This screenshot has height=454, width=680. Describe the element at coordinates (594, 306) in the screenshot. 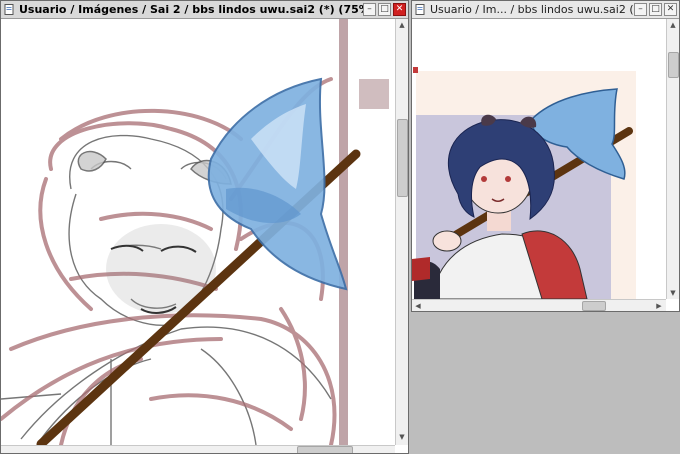

I see `right-horizontal-scroll-thumb` at that location.